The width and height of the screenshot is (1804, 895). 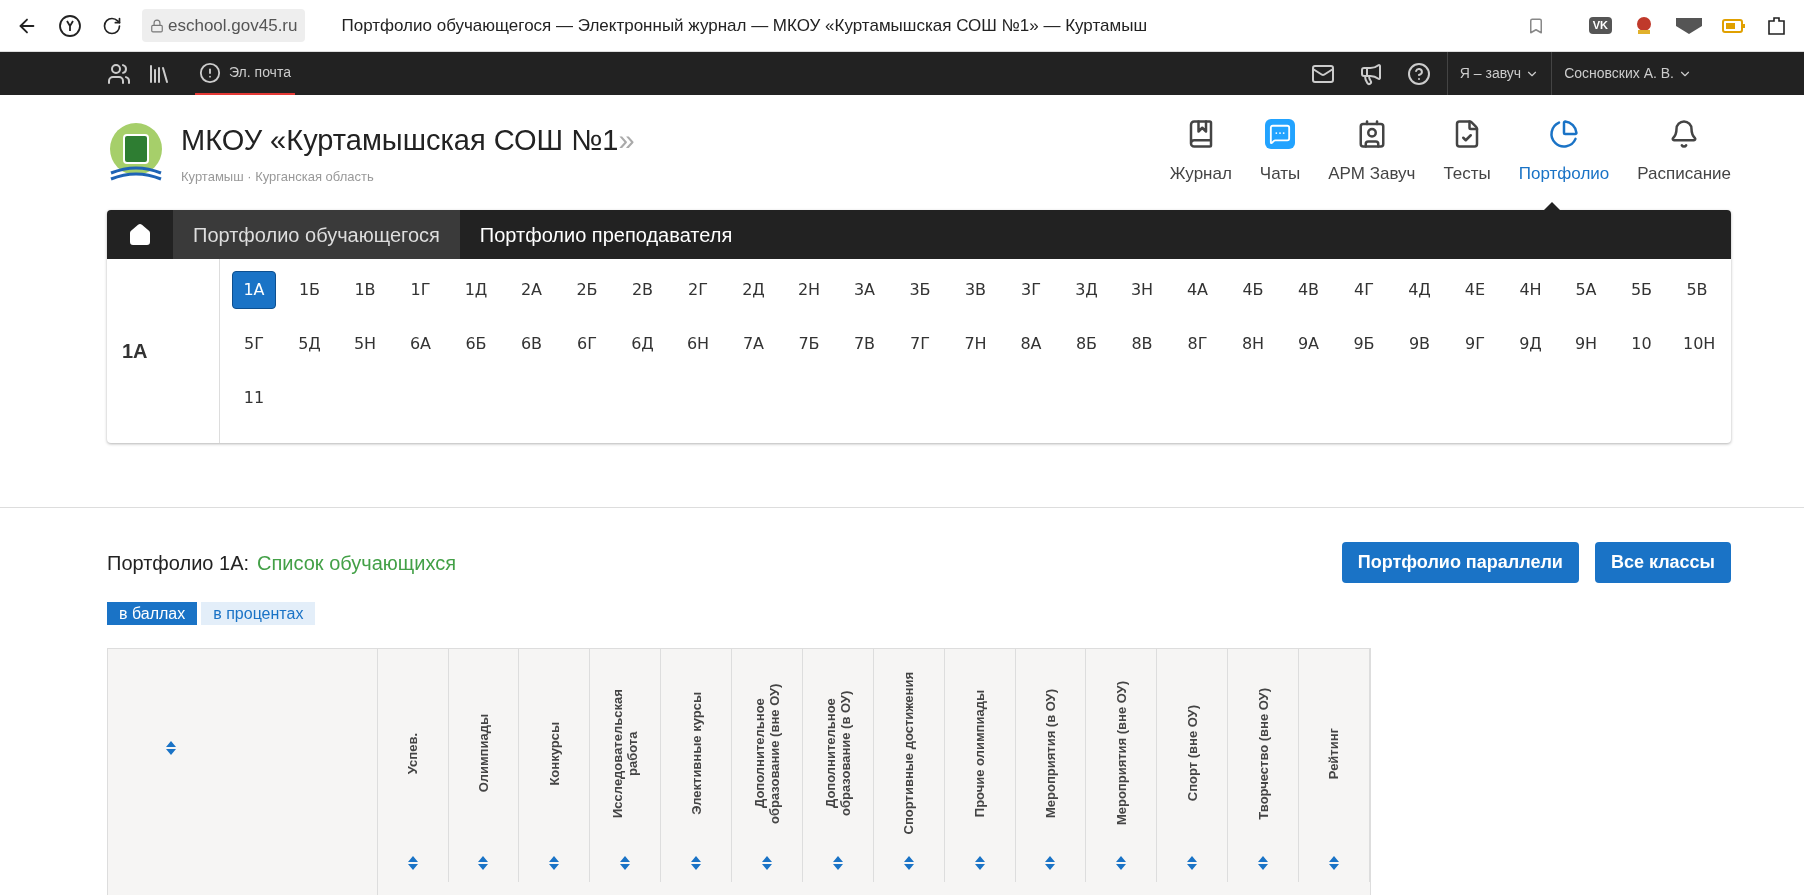 I want to click on class-button: 3В, so click(x=975, y=290).